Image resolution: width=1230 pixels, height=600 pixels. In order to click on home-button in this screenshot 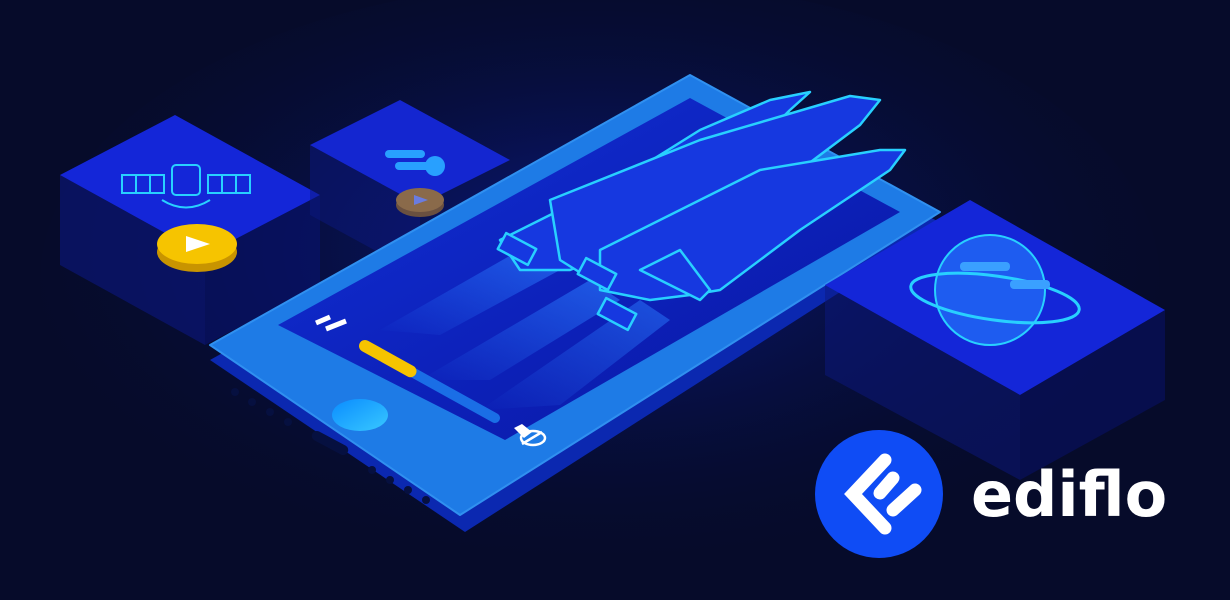, I will do `click(360, 415)`.